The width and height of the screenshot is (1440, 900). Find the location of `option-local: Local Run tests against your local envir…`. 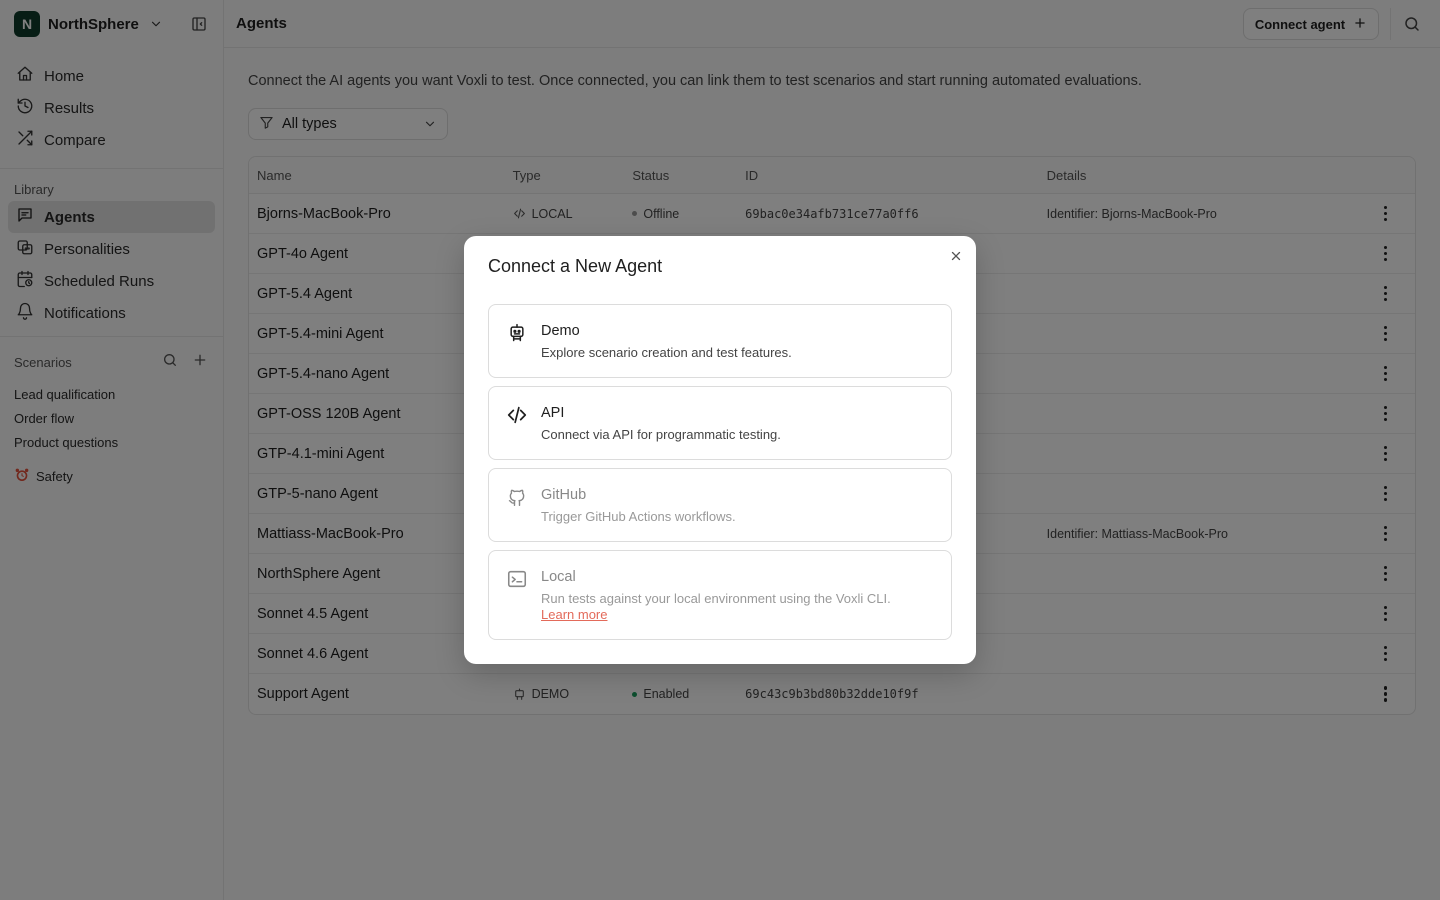

option-local: Local Run tests against your local envir… is located at coordinates (720, 595).